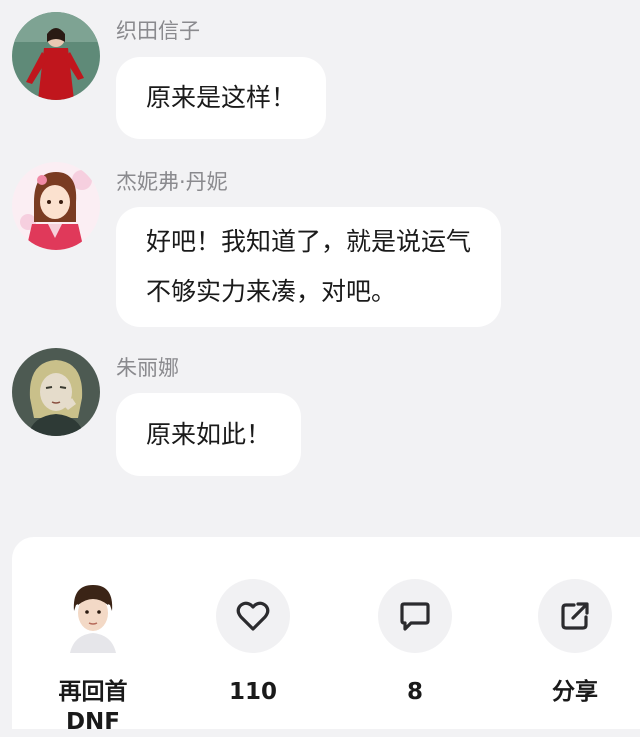 The width and height of the screenshot is (640, 737). I want to click on share-icon, so click(575, 616).